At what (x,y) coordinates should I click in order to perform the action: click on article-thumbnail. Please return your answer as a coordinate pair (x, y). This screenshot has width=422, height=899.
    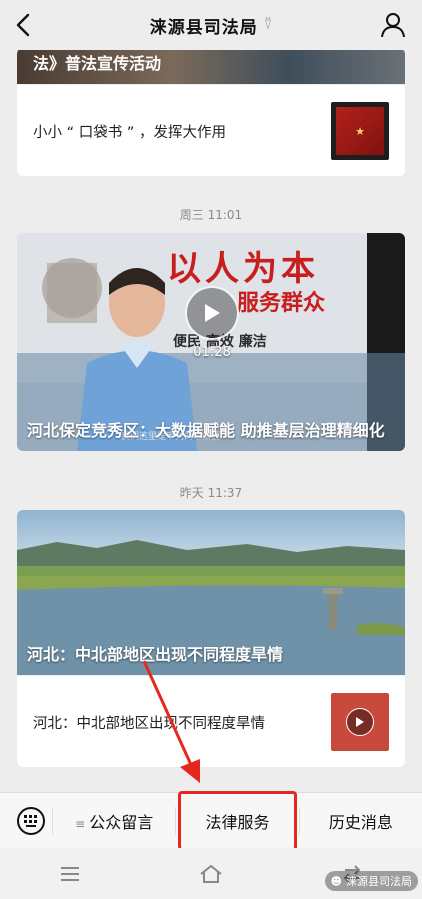
    Looking at the image, I should click on (360, 722).